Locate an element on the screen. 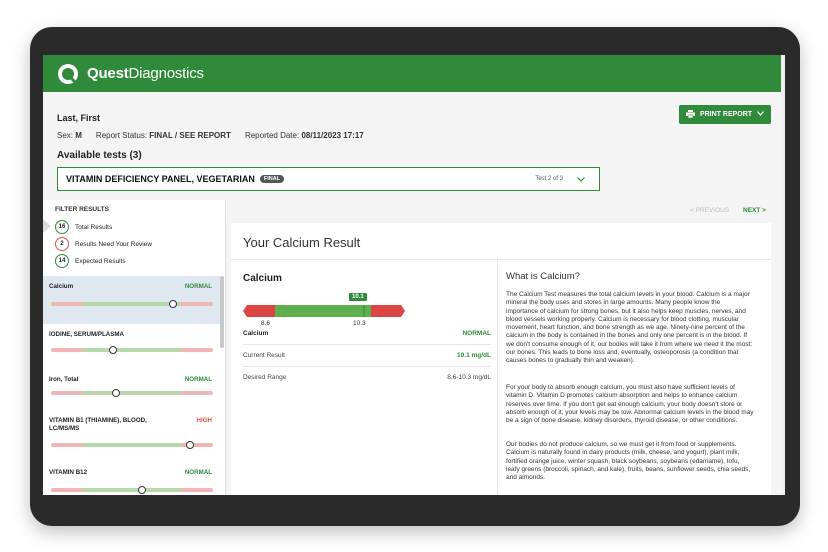  count-badge: 2 is located at coordinates (62, 244).